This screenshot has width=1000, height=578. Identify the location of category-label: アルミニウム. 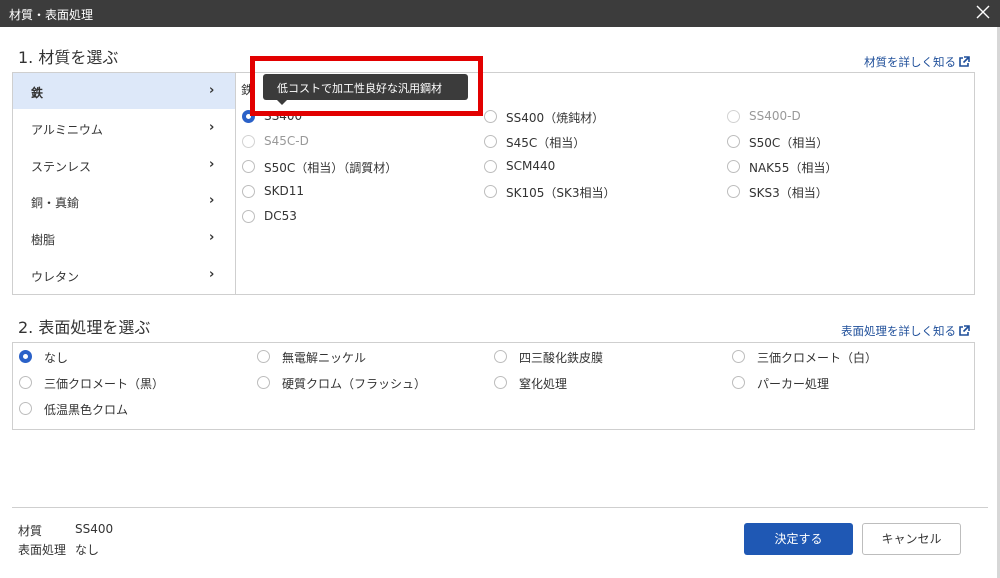
(67, 130).